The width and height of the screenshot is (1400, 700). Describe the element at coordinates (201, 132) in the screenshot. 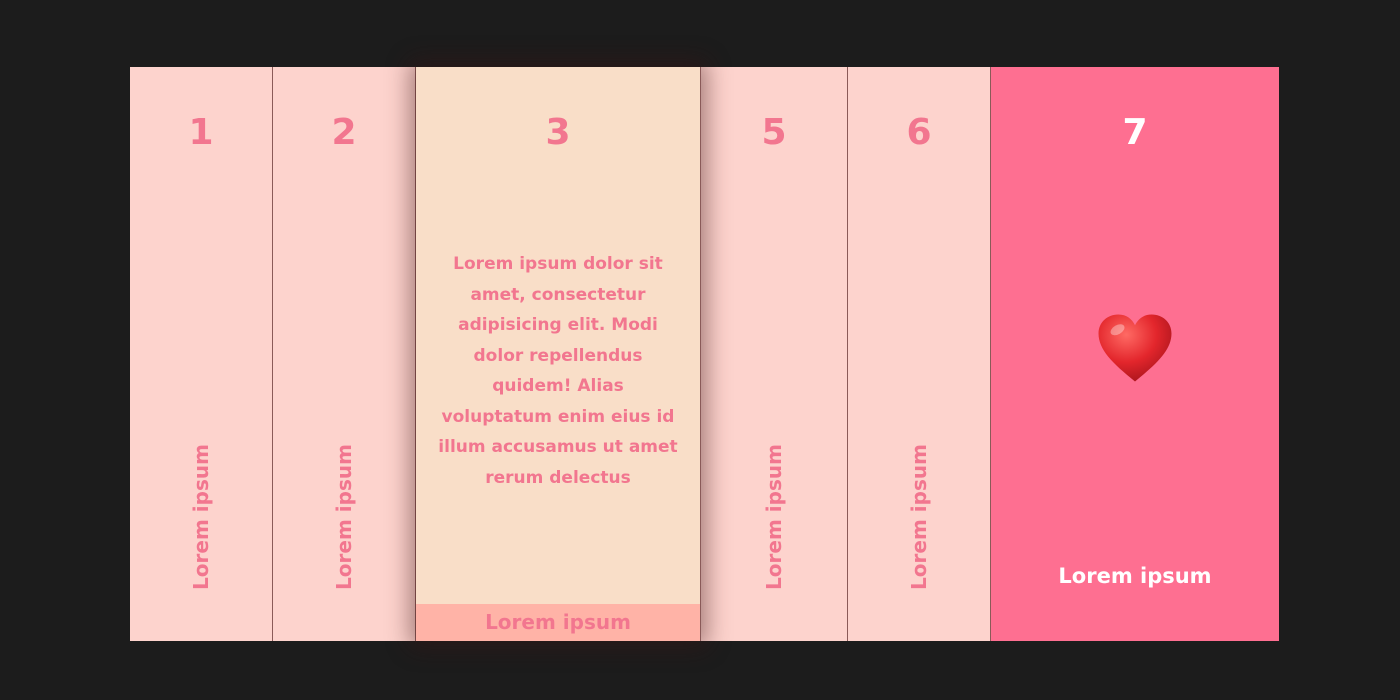

I see `card-number: 1` at that location.